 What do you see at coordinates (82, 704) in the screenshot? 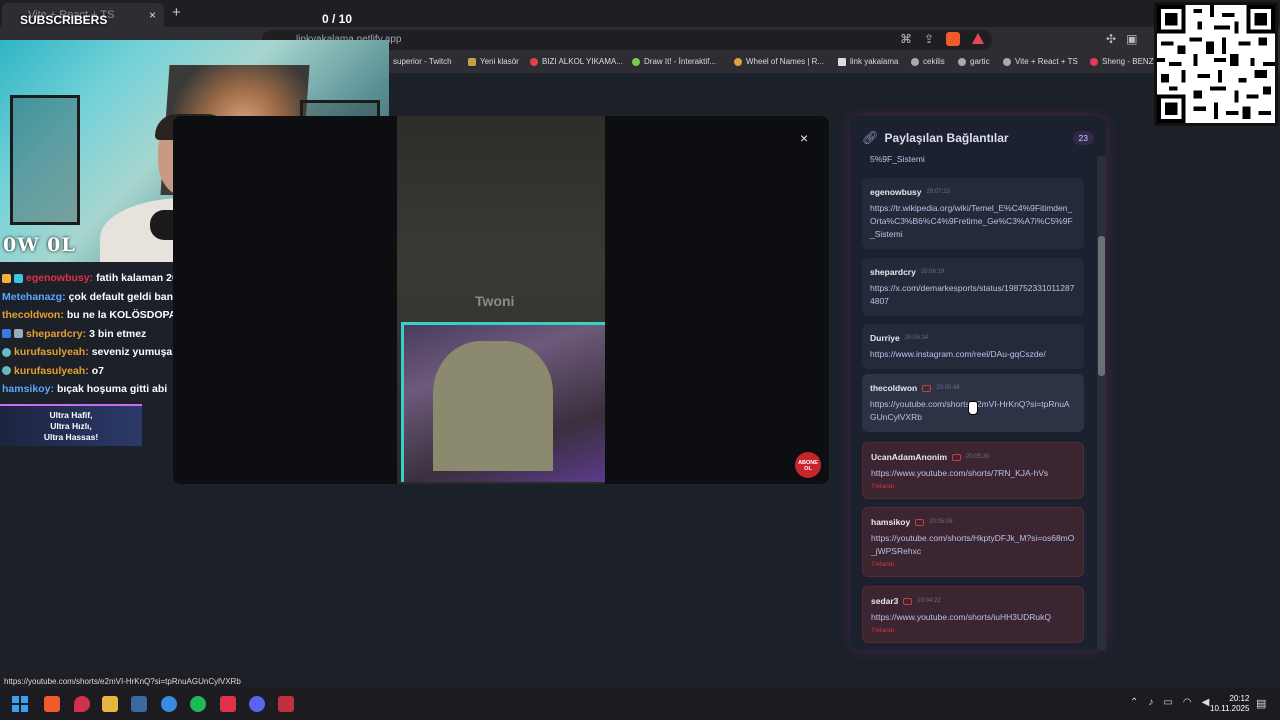
I see `maps-icon` at bounding box center [82, 704].